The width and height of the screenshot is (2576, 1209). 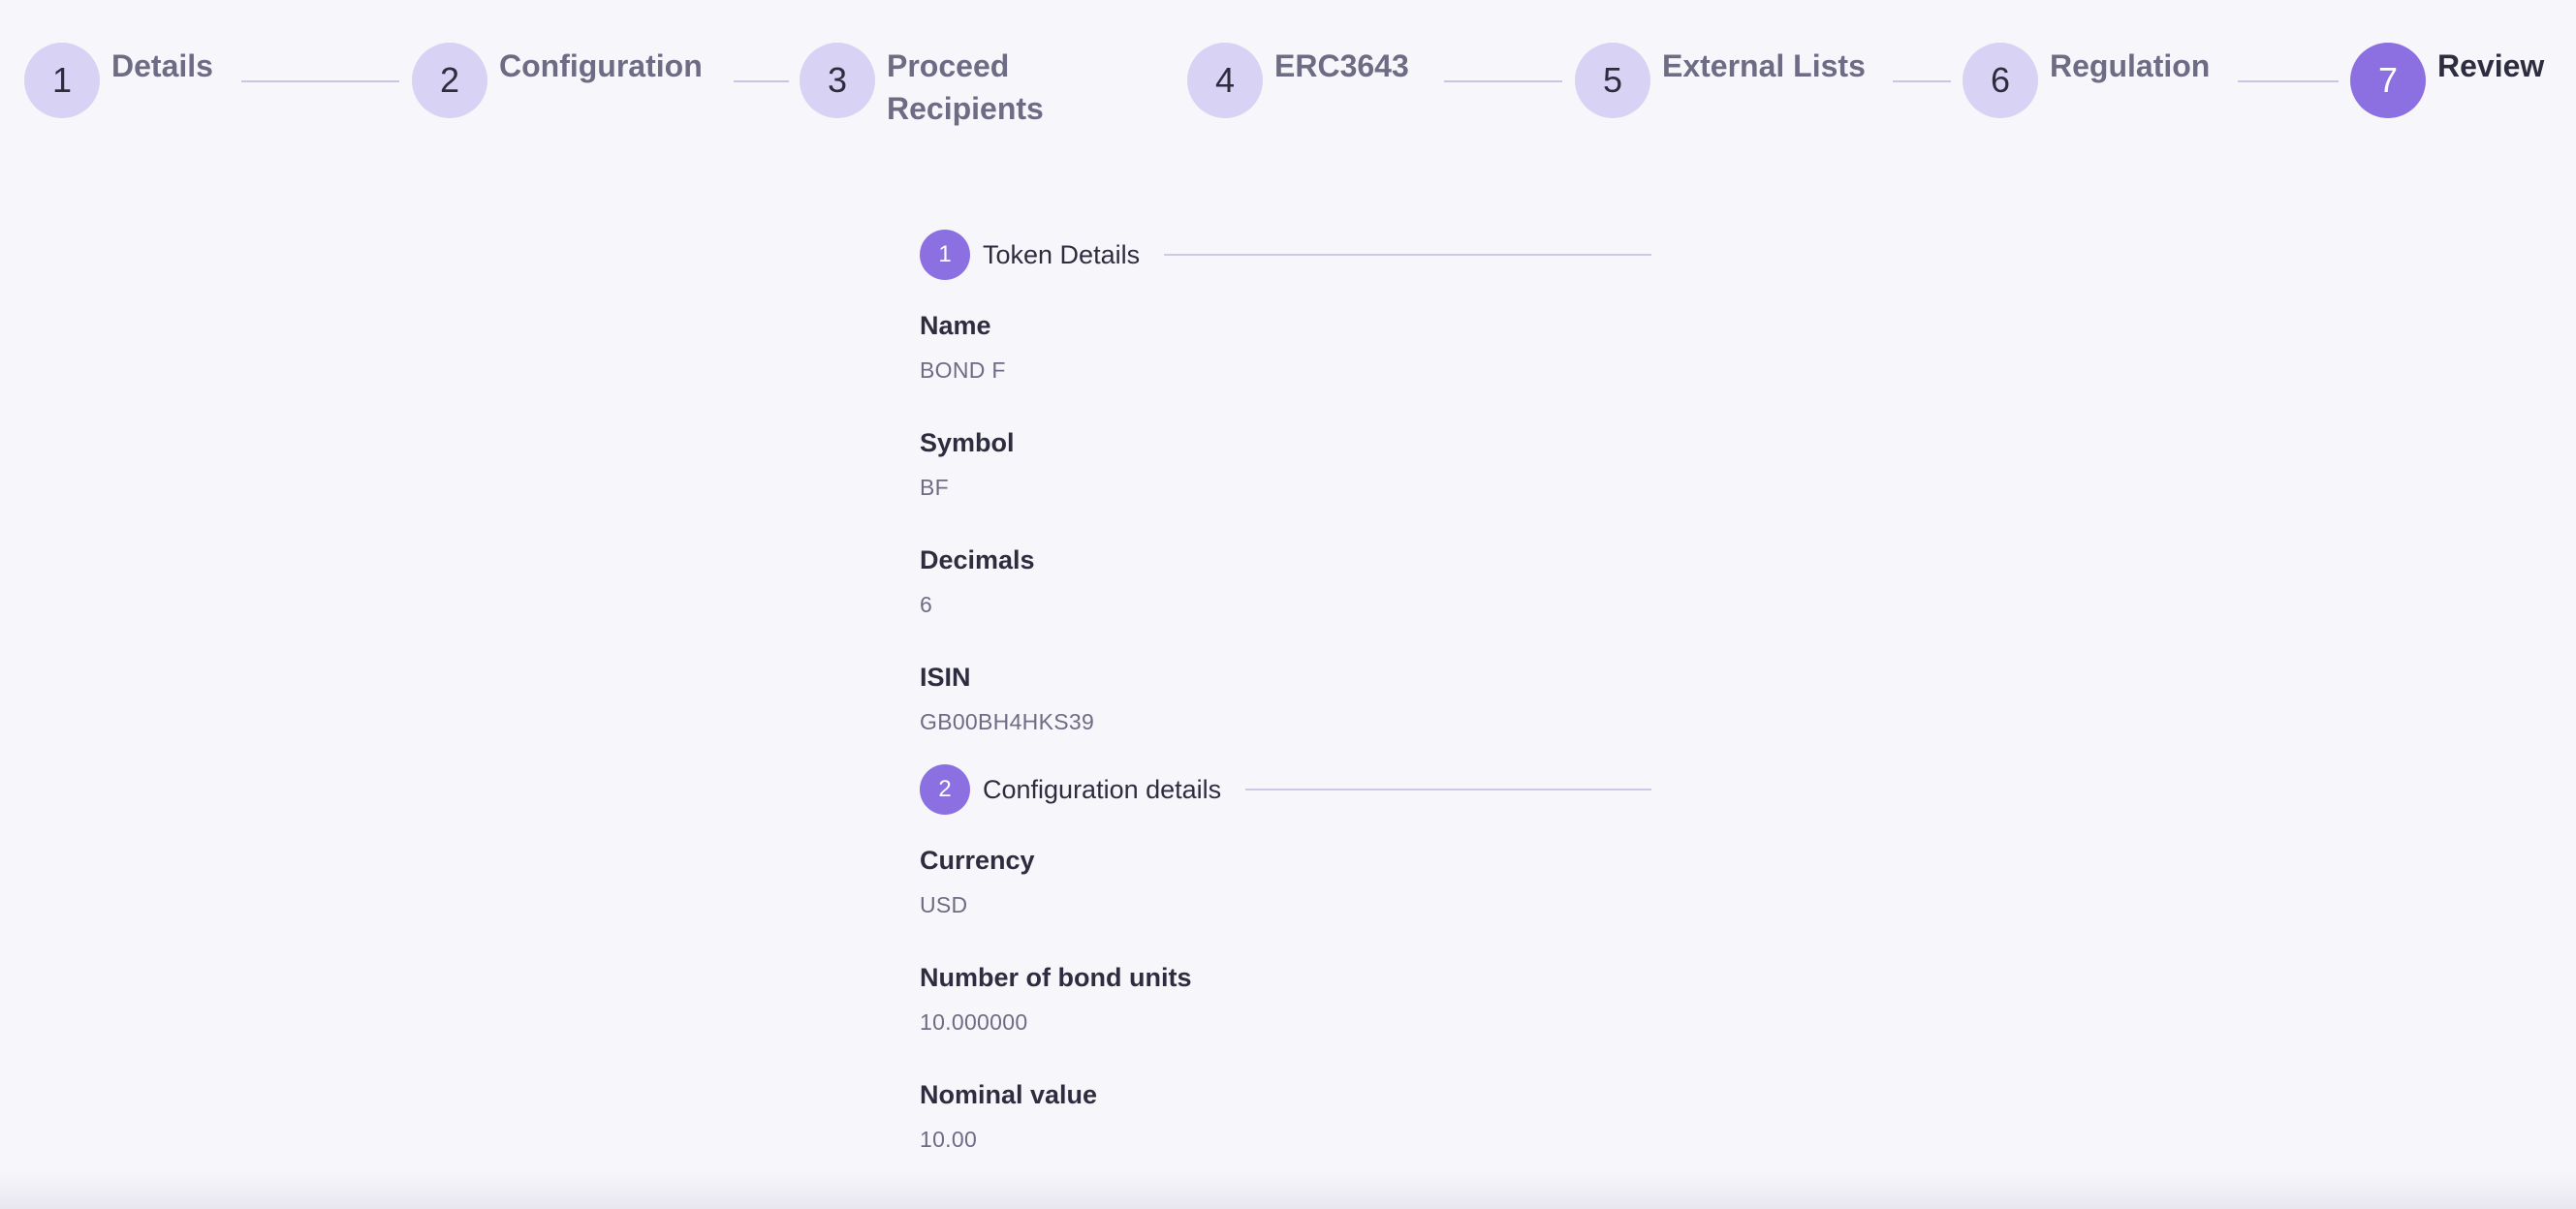 I want to click on step-review: 7 Review, so click(x=2447, y=80).